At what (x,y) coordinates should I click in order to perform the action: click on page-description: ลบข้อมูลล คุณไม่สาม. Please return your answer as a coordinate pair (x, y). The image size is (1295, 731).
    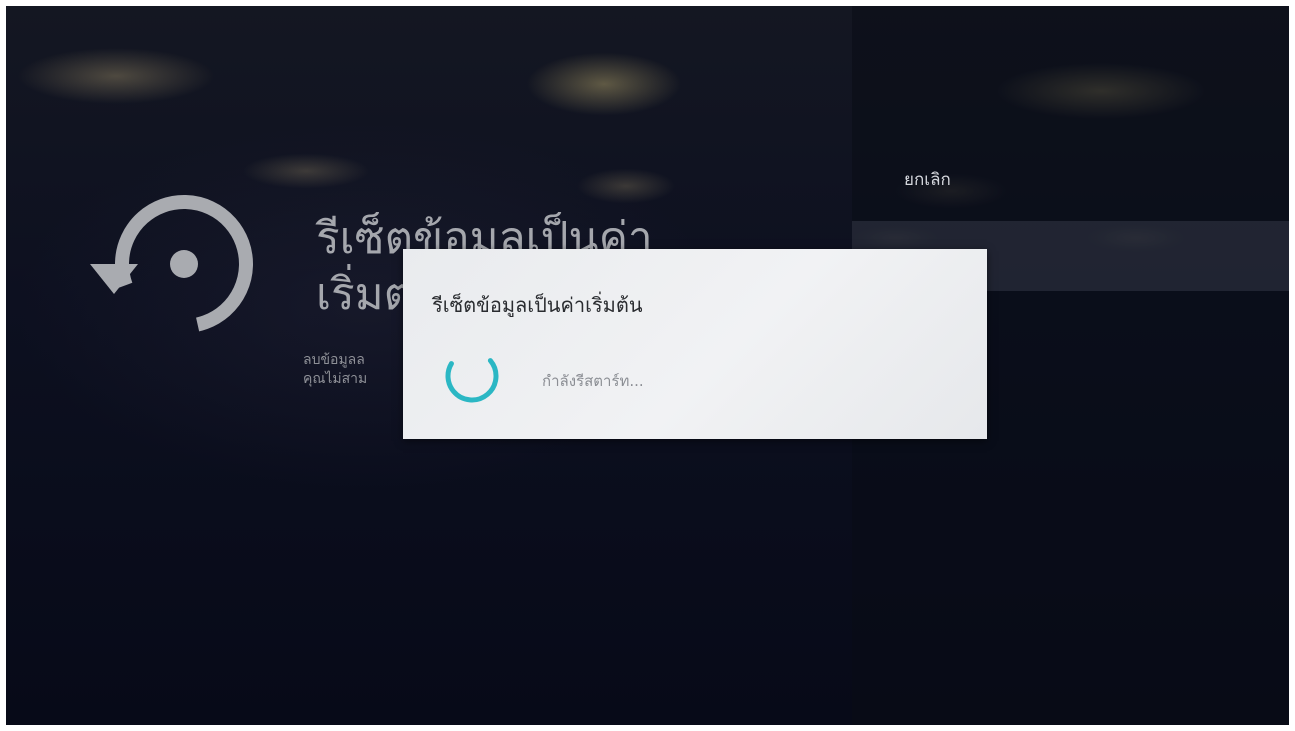
    Looking at the image, I should click on (335, 369).